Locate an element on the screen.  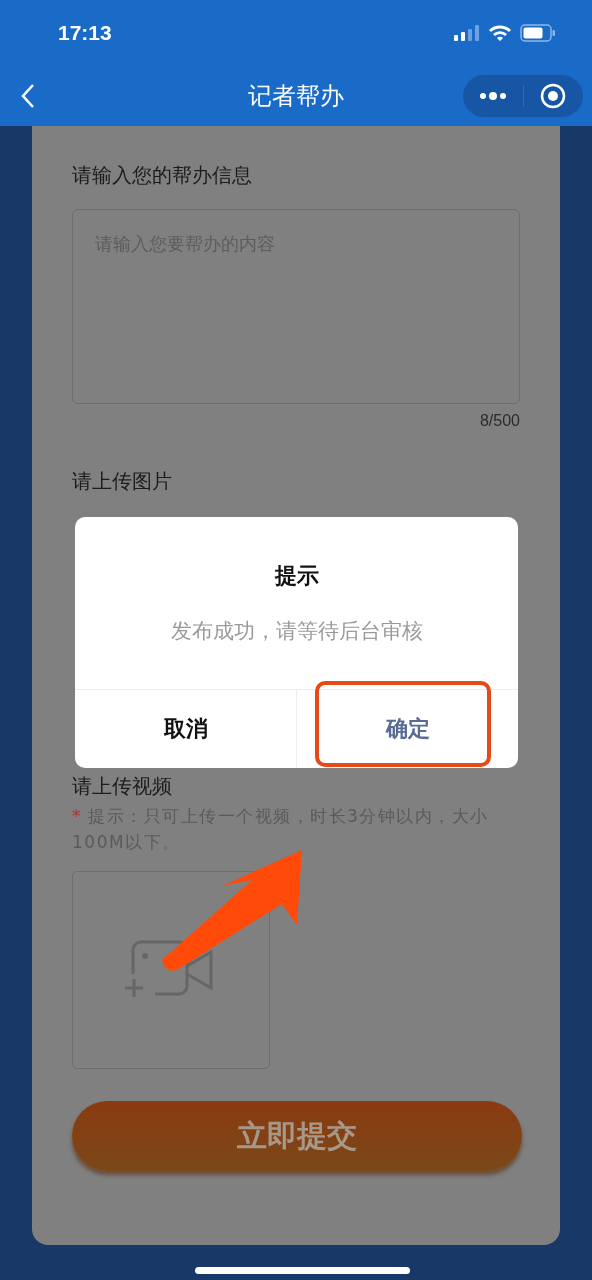
submit-button: 立即提交 is located at coordinates (297, 1136).